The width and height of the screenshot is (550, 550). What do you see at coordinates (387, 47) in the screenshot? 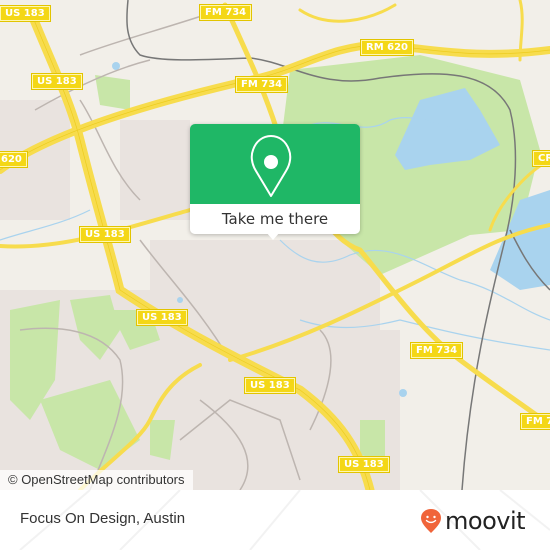
I see `road-label-rm620: RM 620` at bounding box center [387, 47].